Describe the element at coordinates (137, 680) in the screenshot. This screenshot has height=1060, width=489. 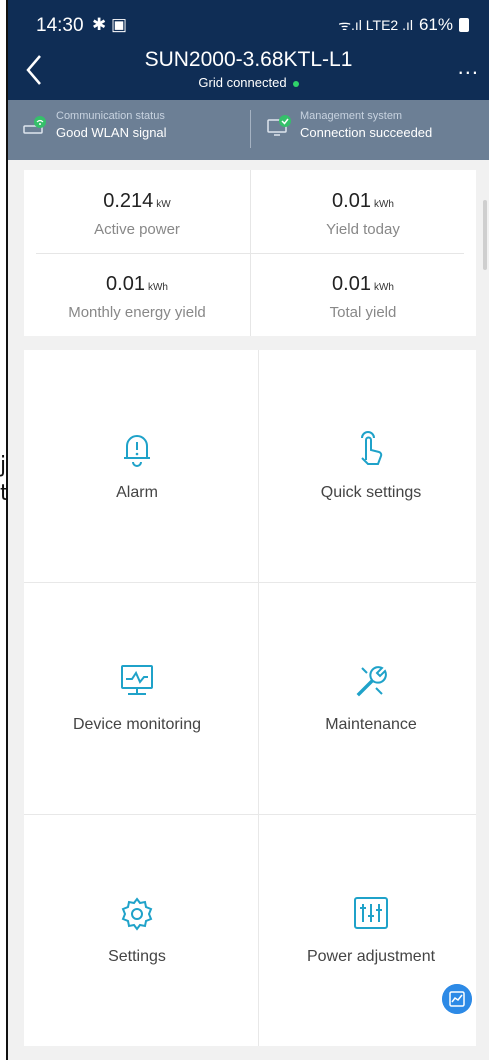
I see `monitor-chart-icon` at that location.